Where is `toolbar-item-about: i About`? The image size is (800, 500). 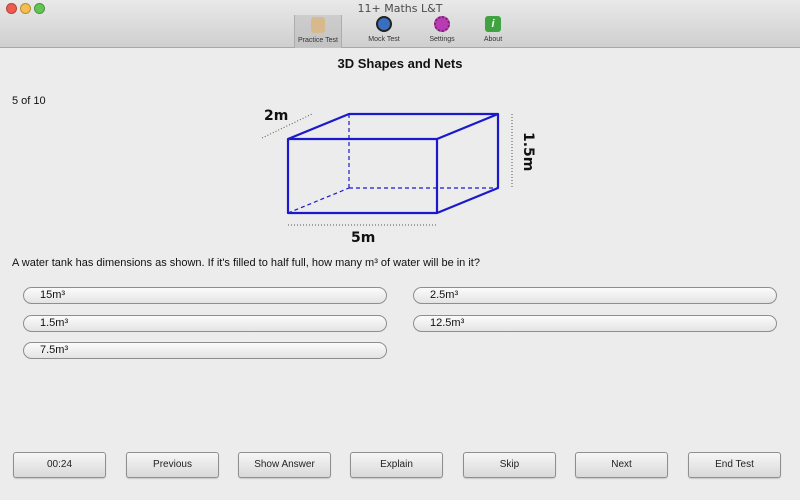 toolbar-item-about: i About is located at coordinates (493, 31).